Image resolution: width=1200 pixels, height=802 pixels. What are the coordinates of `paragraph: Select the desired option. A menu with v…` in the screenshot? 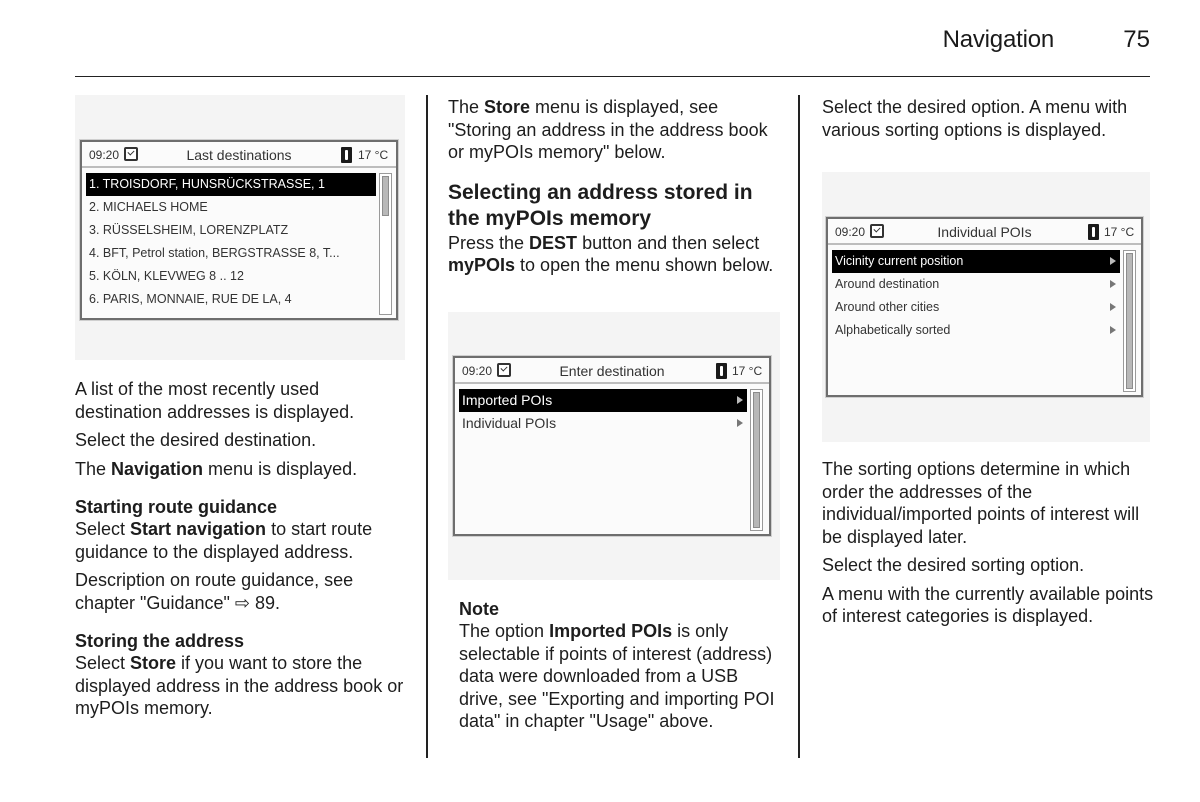 It's located at (975, 118).